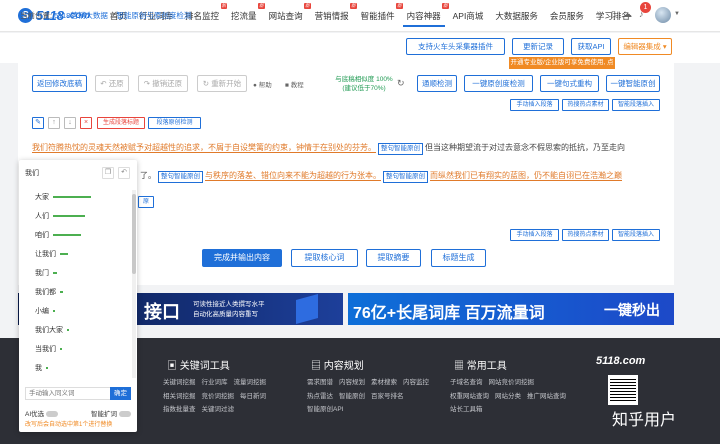  I want to click on synonym-strength-bar, so click(72, 197).